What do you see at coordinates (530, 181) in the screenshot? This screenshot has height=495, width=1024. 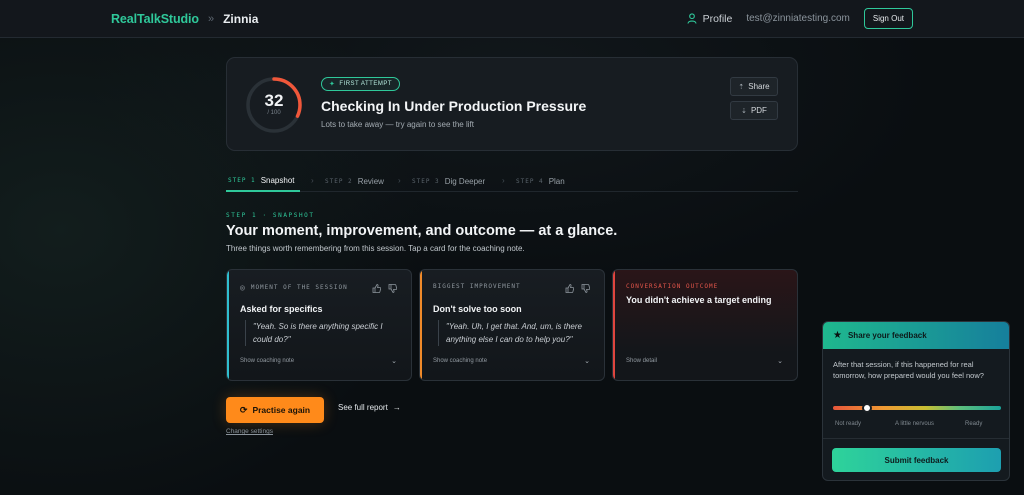 I see `step-number: STEP 4` at bounding box center [530, 181].